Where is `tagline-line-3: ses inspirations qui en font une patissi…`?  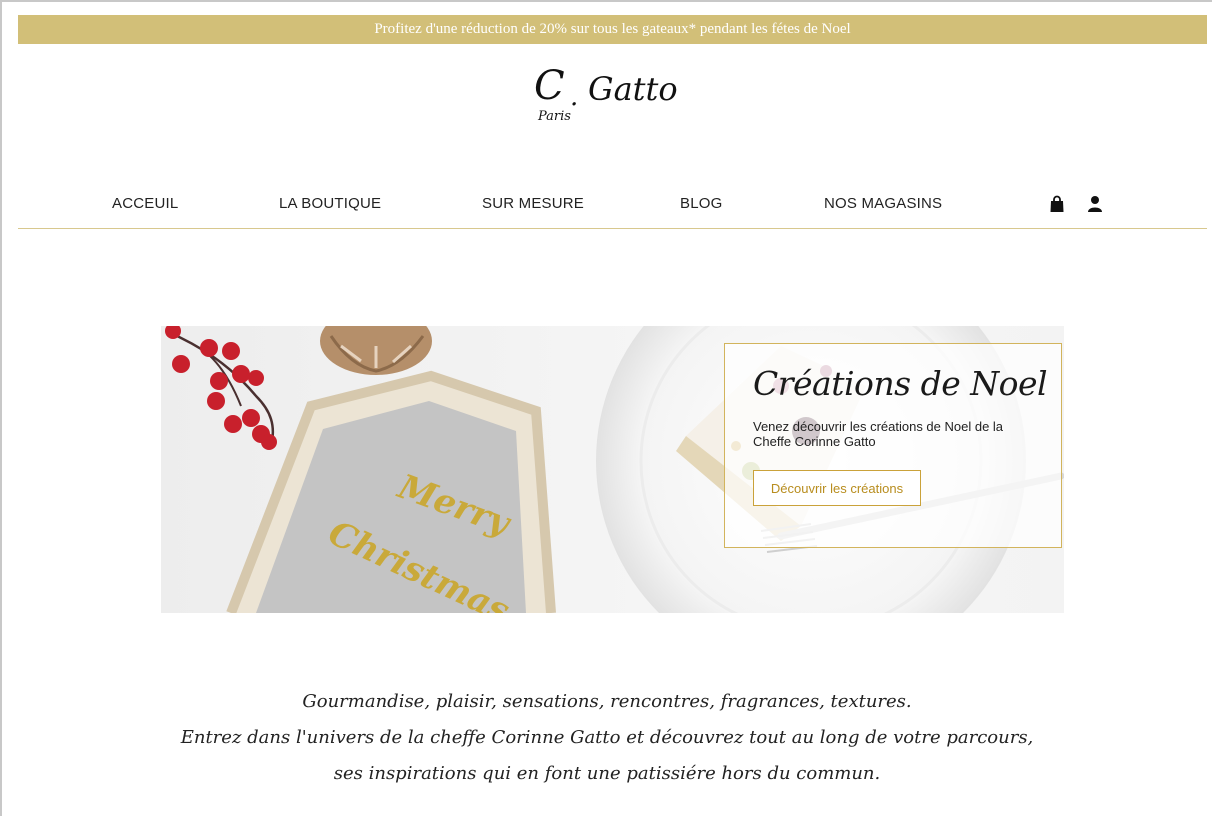
tagline-line-3: ses inspirations qui en font une patissi… is located at coordinates (607, 773).